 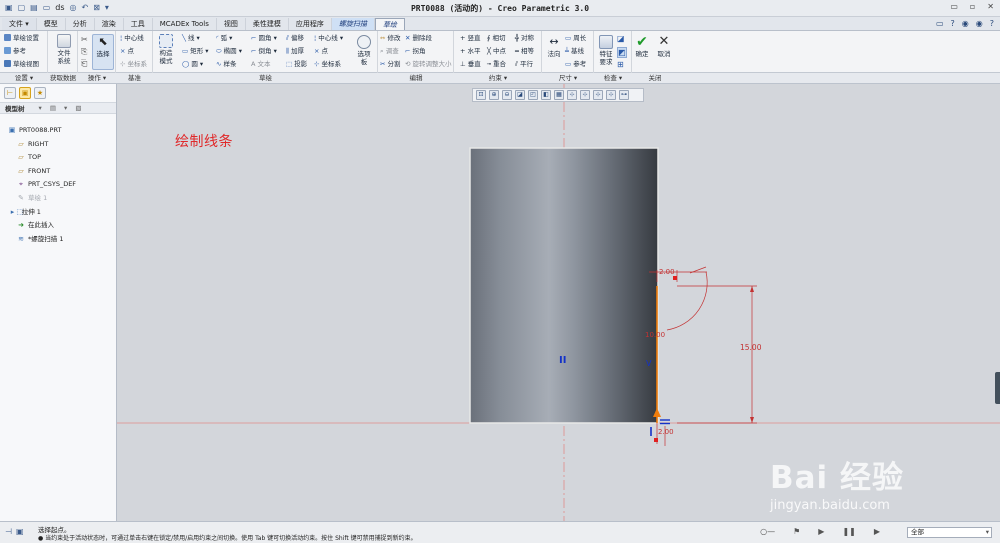 I want to click on selection-filter-dropdown: 全部 ▾, so click(x=949, y=532).